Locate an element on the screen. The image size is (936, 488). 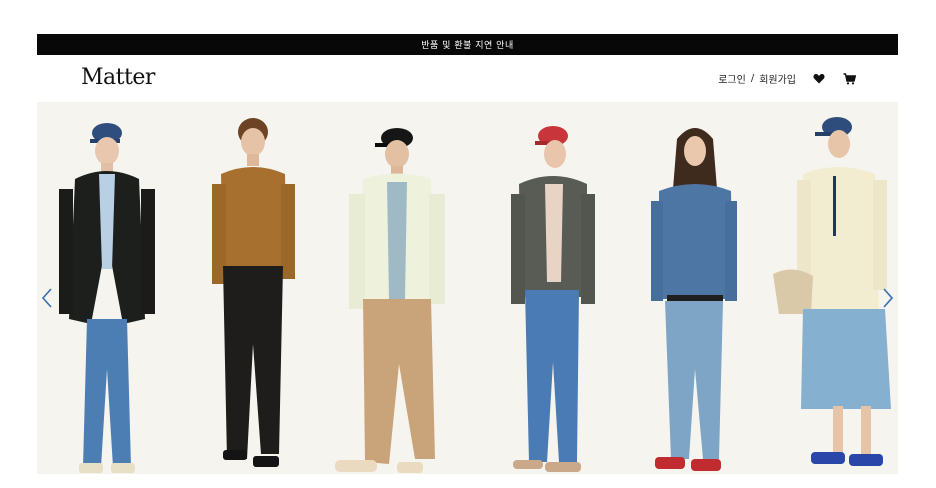
announcement-text: 반품 및 환불 지연 안내 is located at coordinates (467, 44).